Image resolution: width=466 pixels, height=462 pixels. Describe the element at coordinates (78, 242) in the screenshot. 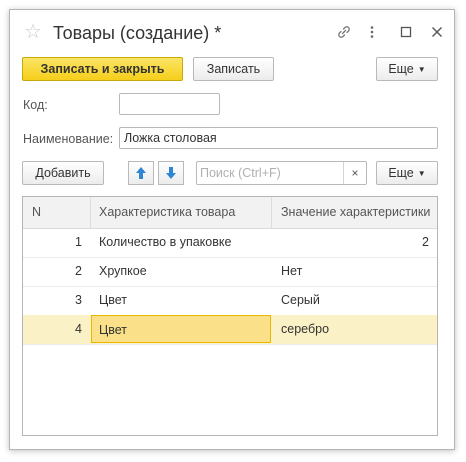

I see `row-number: 1` at that location.